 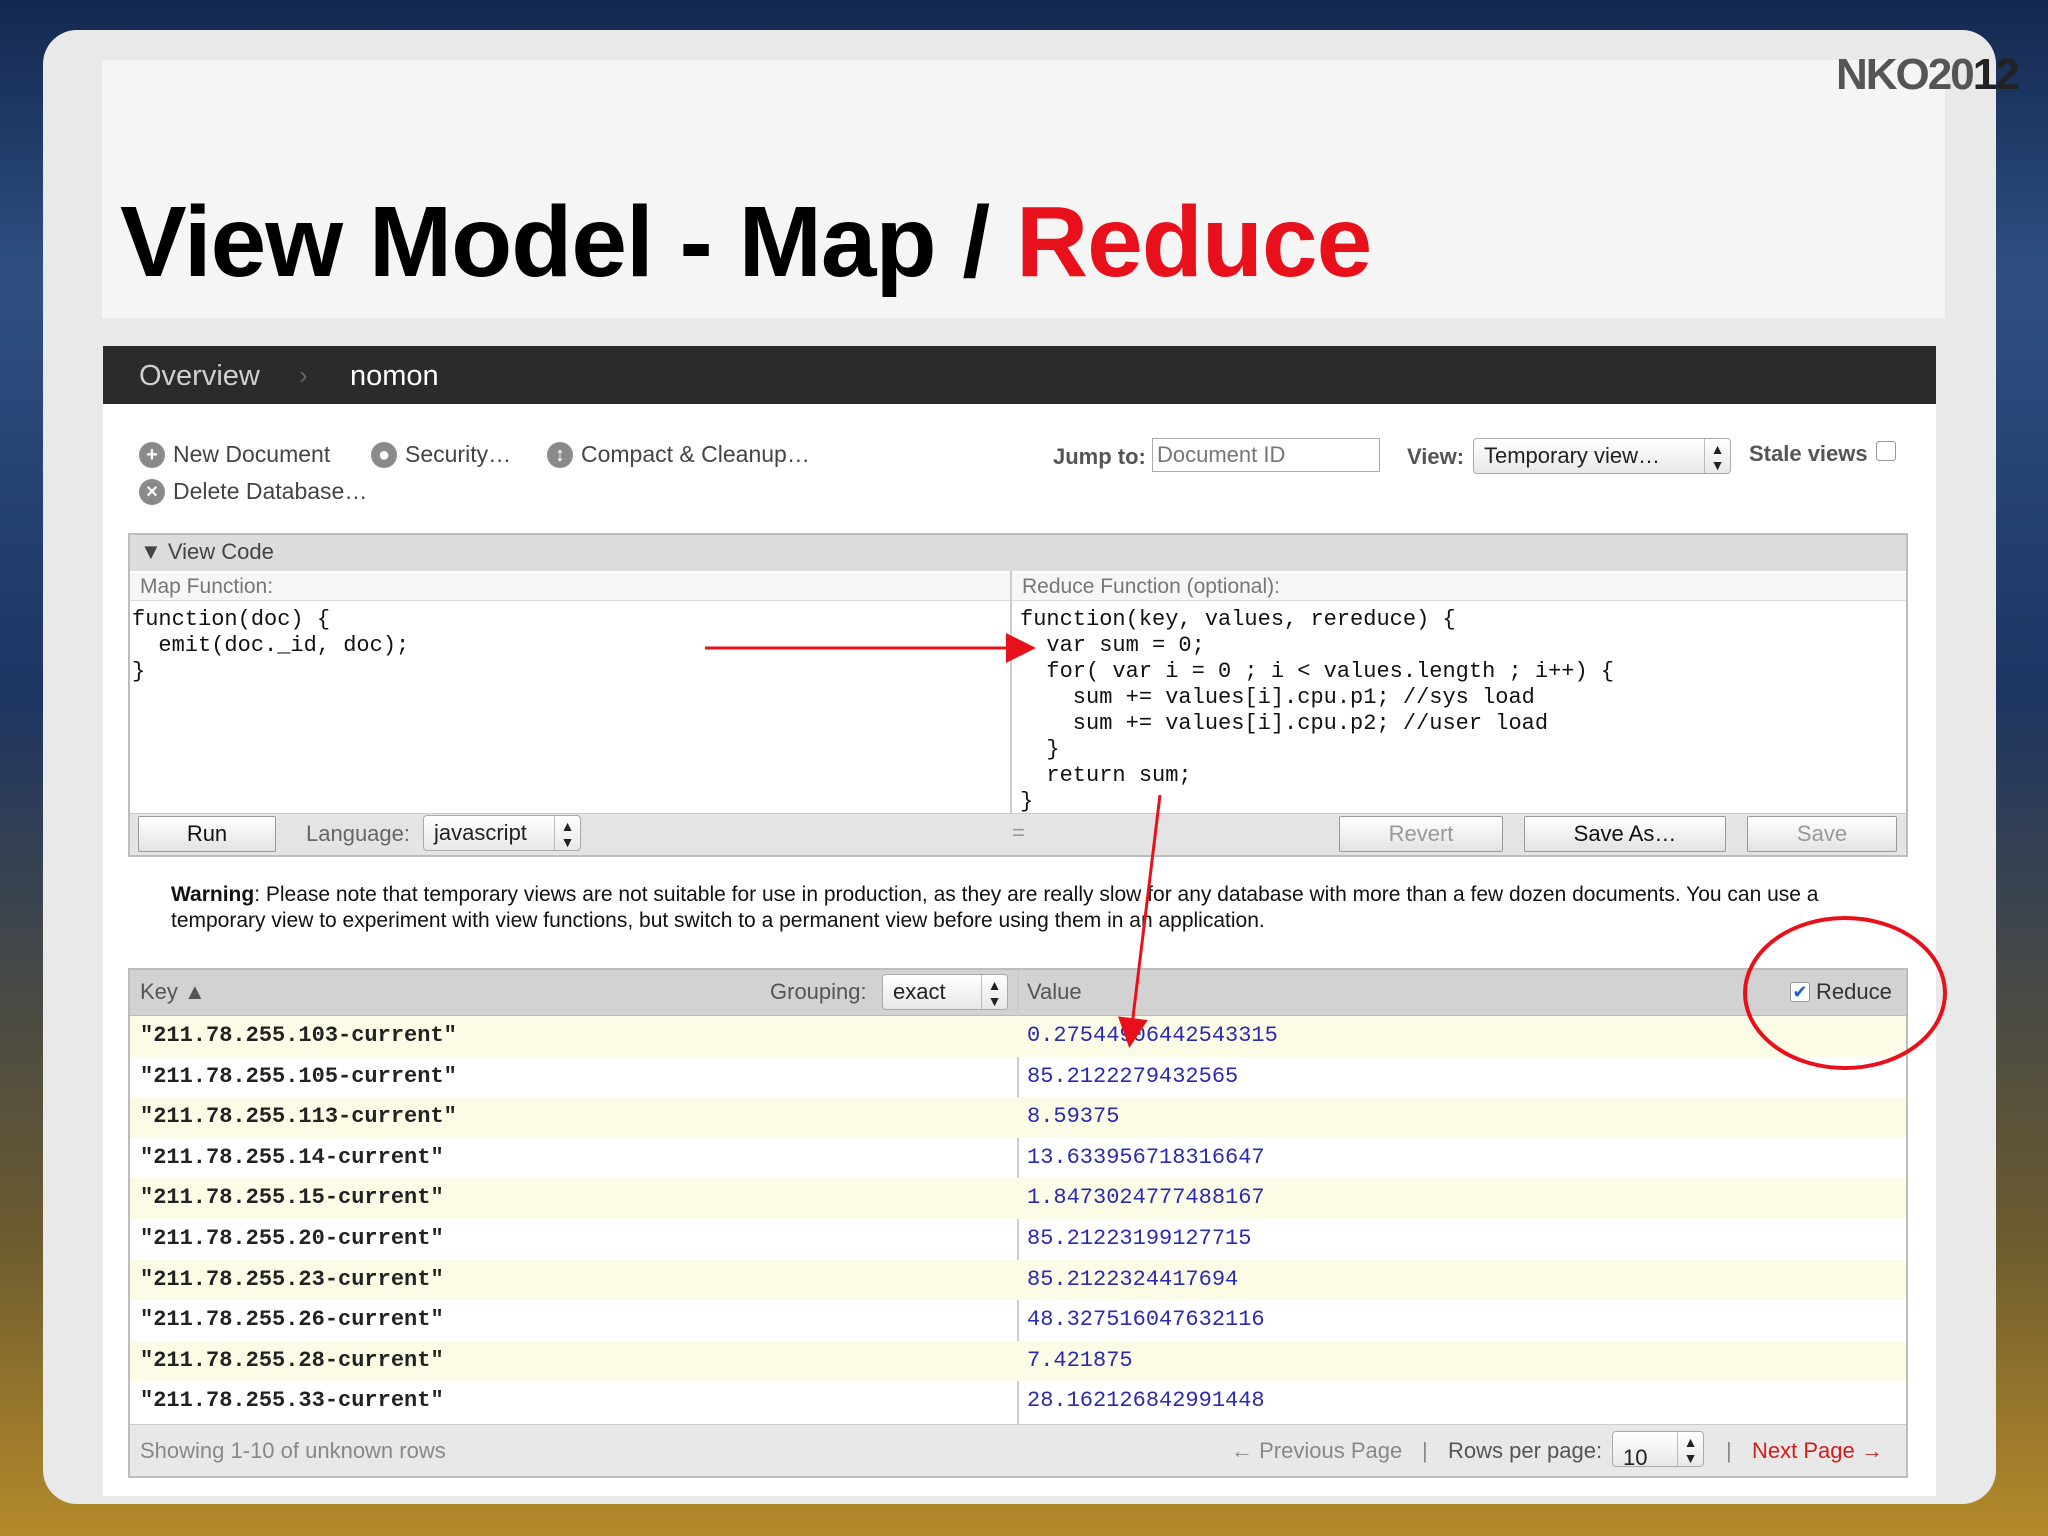 I want to click on next-page-link: Next Page →, so click(x=1817, y=1451).